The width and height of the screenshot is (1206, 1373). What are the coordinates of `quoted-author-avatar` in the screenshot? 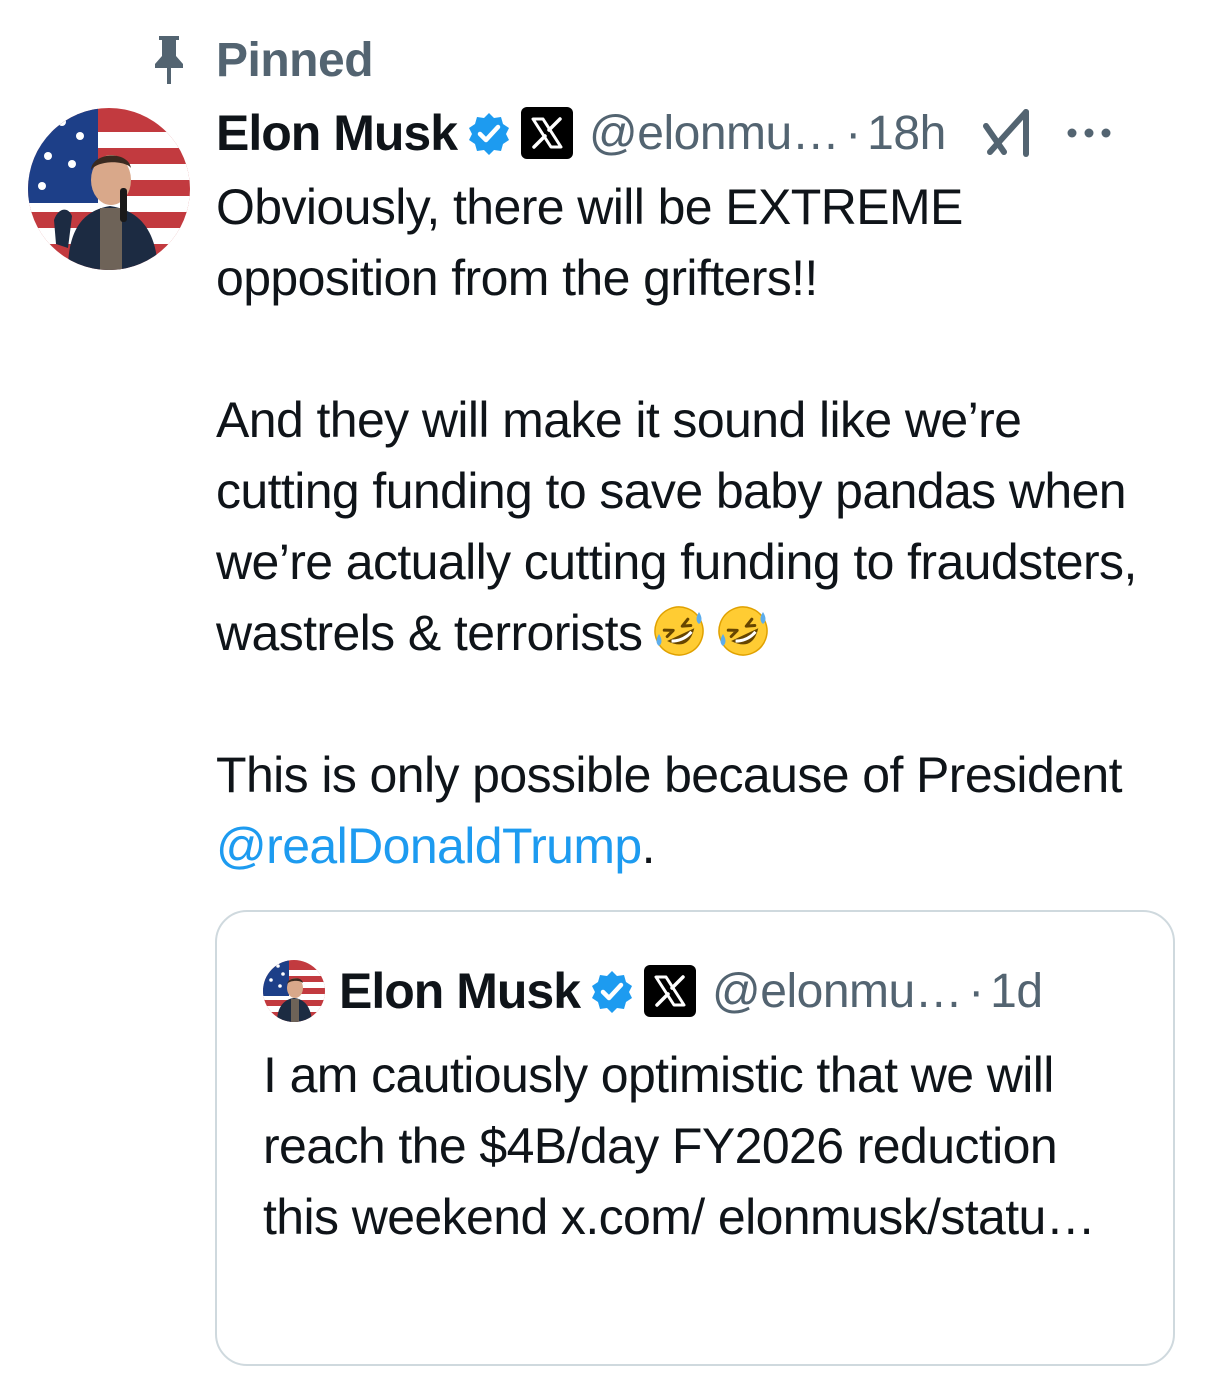 It's located at (294, 991).